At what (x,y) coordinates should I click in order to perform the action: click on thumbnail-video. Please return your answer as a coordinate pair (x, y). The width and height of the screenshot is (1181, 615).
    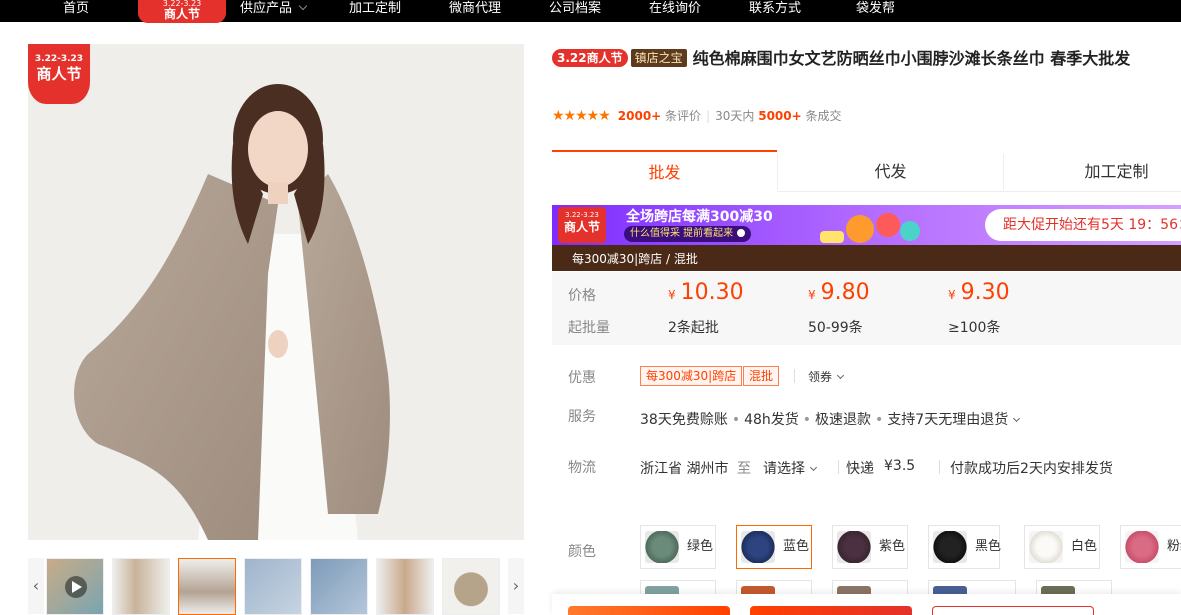
    Looking at the image, I should click on (75, 586).